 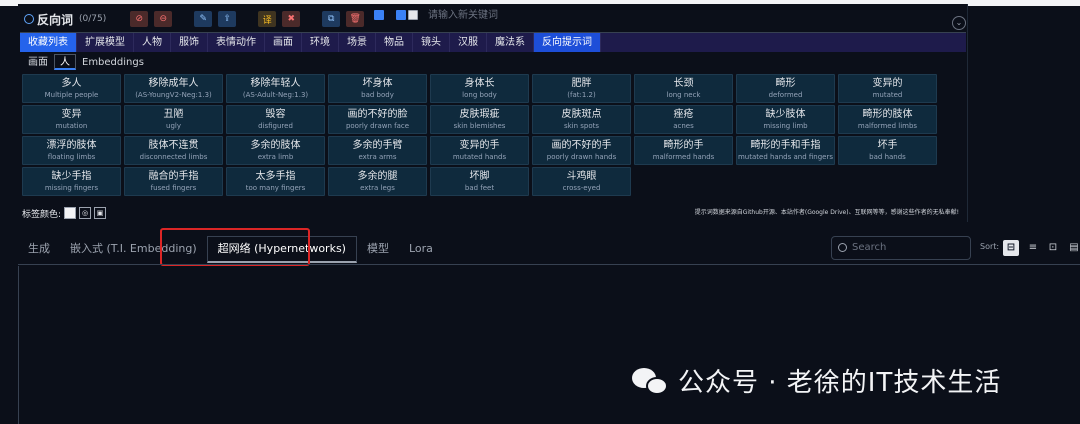 What do you see at coordinates (173, 95) in the screenshot?
I see `prompt-tag-en: (AS-YoungV2-Neg:1.3)` at bounding box center [173, 95].